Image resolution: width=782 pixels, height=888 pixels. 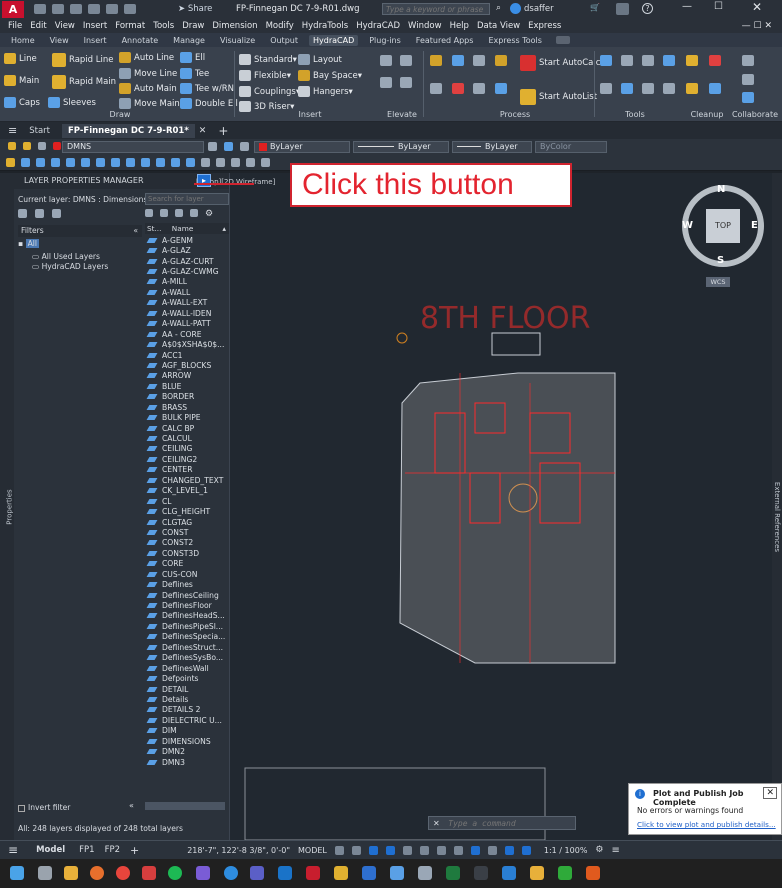 I want to click on horizontal-scrollbar, so click(x=185, y=806).